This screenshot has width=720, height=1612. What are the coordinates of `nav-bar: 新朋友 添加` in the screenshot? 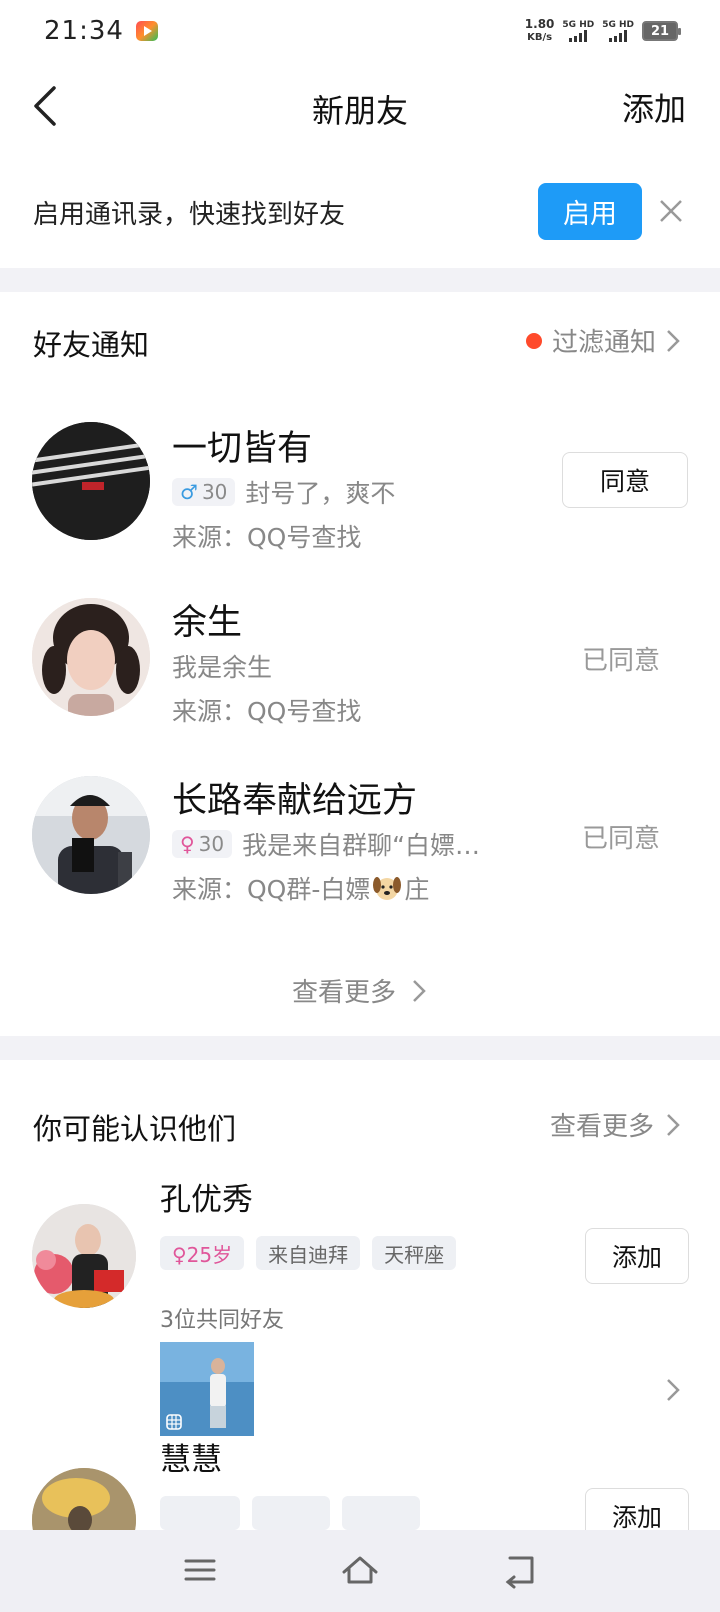 It's located at (360, 107).